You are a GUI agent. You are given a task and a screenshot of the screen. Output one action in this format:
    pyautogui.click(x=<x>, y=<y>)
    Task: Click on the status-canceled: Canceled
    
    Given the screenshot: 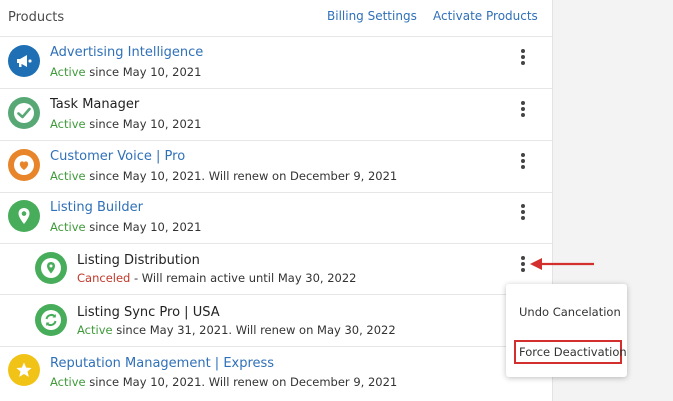 What is the action you would take?
    pyautogui.click(x=104, y=278)
    